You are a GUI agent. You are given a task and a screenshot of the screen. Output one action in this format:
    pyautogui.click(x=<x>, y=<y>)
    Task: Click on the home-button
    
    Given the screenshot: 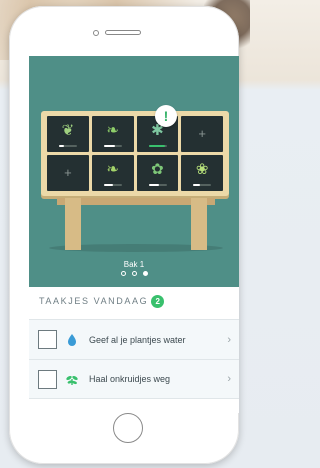 What is the action you would take?
    pyautogui.click(x=128, y=428)
    